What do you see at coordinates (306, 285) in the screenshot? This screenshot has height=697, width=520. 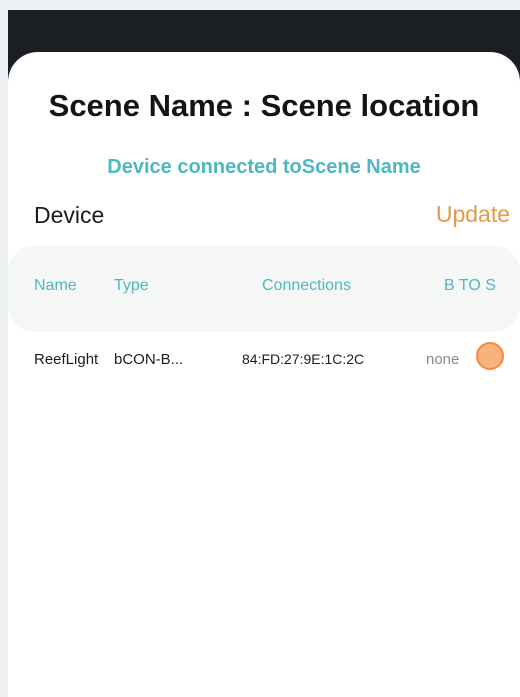 I see `column-header-connections: Connections` at bounding box center [306, 285].